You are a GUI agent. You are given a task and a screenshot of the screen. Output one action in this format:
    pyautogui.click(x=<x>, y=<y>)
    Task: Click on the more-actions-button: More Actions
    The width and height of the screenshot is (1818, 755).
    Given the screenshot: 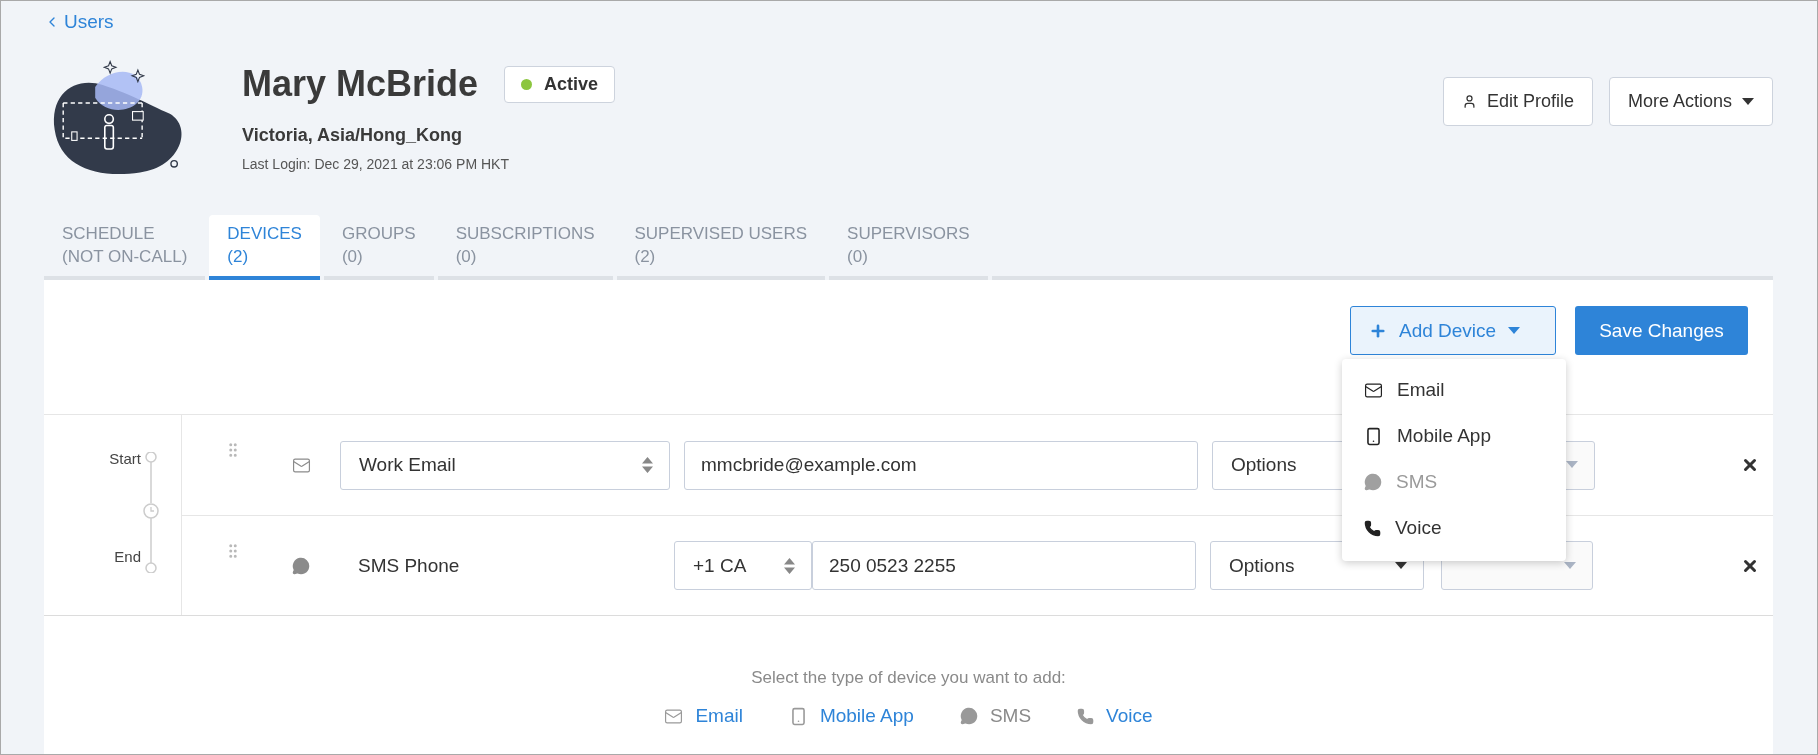 What is the action you would take?
    pyautogui.click(x=1690, y=101)
    